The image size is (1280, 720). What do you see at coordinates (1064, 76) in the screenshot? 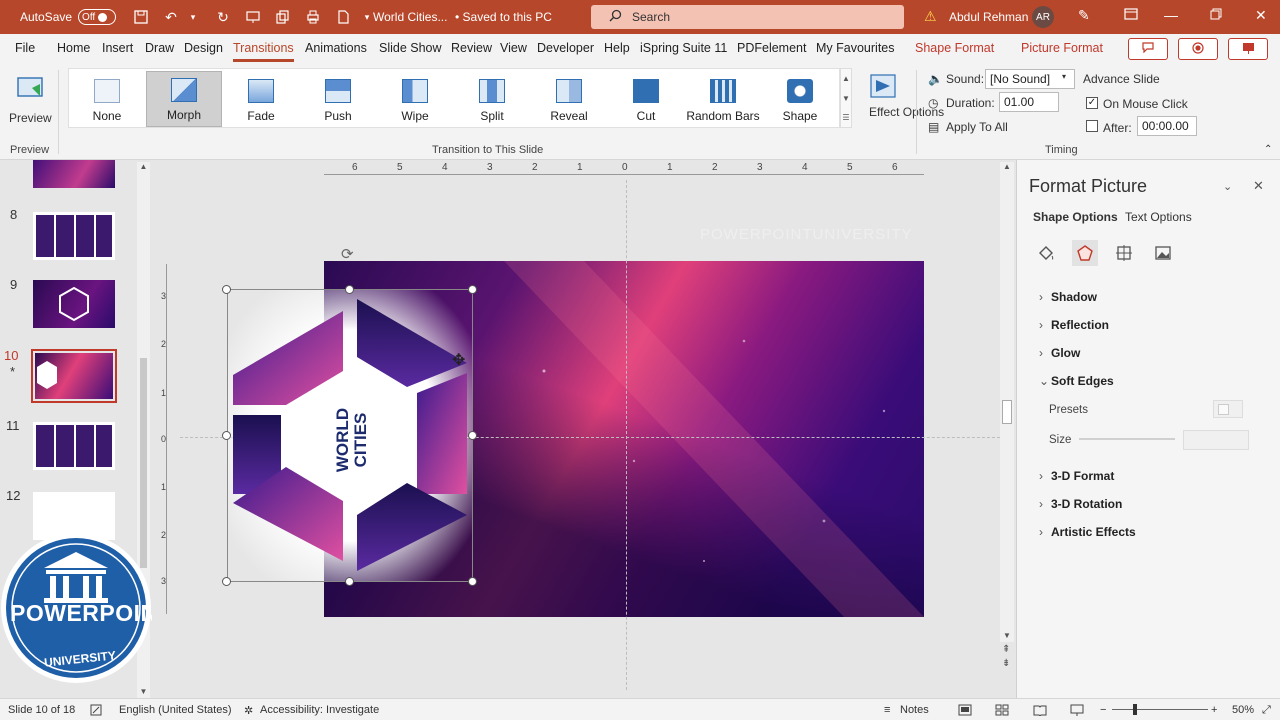
I see `sound-dropdown-icon: ▾` at bounding box center [1064, 76].